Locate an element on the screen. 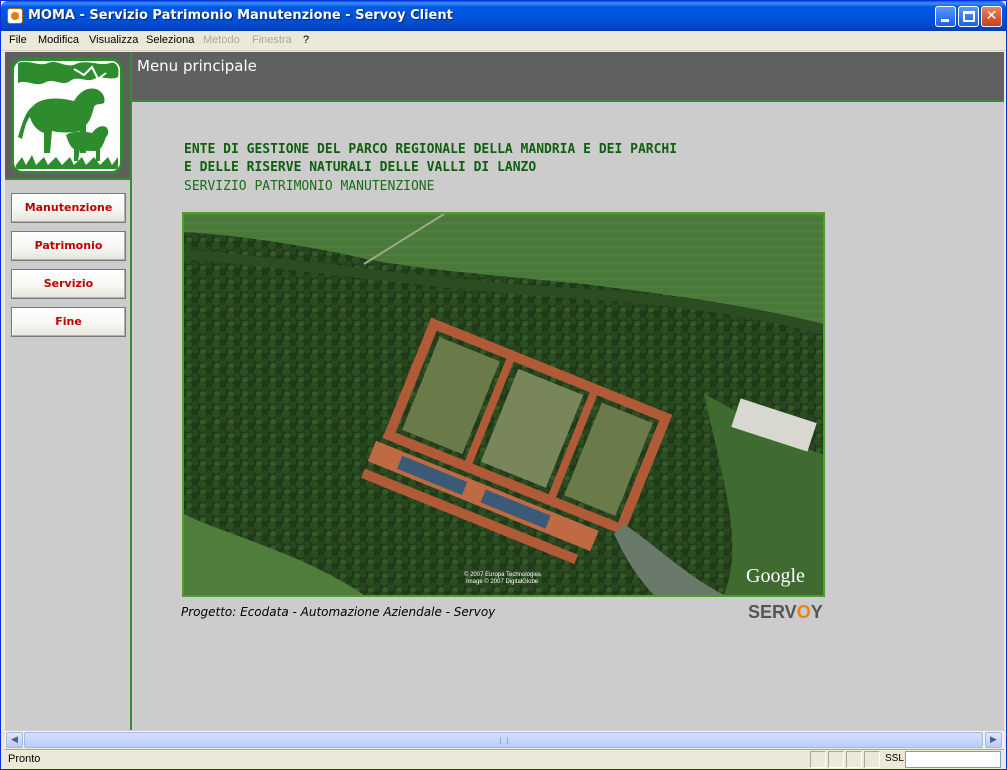 This screenshot has height=770, width=1007. status-field is located at coordinates (953, 759).